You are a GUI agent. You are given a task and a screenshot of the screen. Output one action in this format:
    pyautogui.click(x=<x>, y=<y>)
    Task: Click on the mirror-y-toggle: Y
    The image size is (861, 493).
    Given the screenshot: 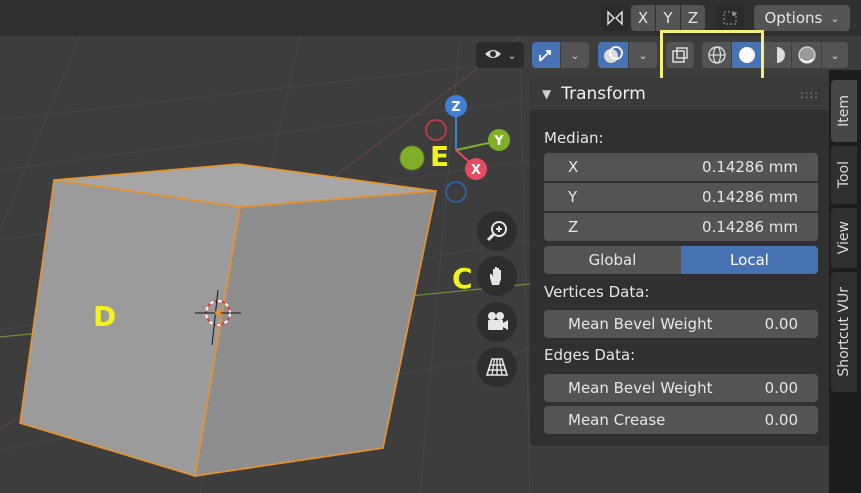 What is the action you would take?
    pyautogui.click(x=668, y=18)
    